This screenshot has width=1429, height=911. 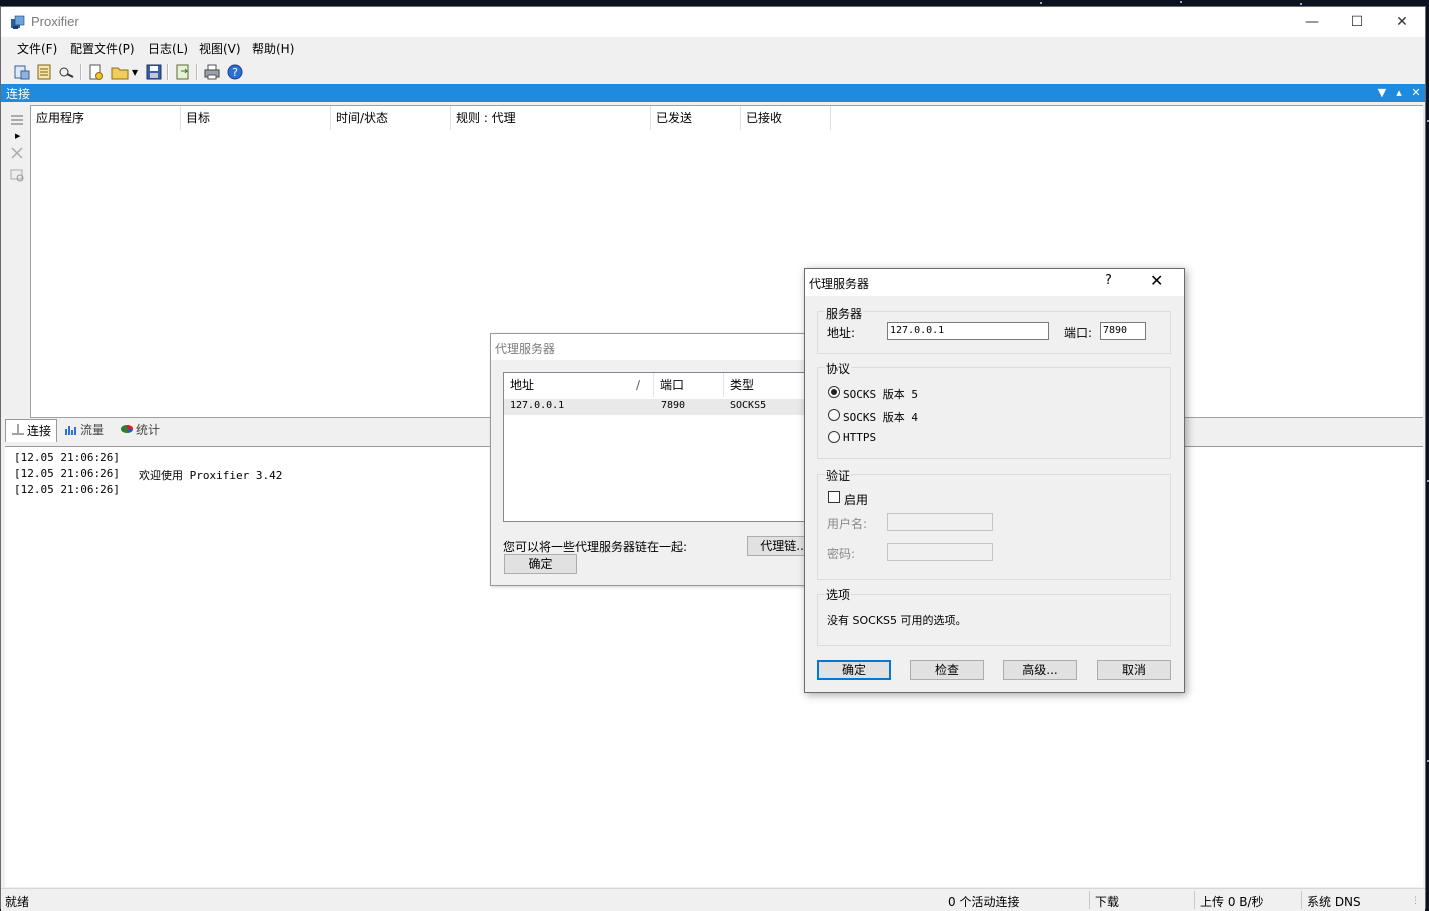 What do you see at coordinates (689, 385) in the screenshot?
I see `column-header-port: 端口` at bounding box center [689, 385].